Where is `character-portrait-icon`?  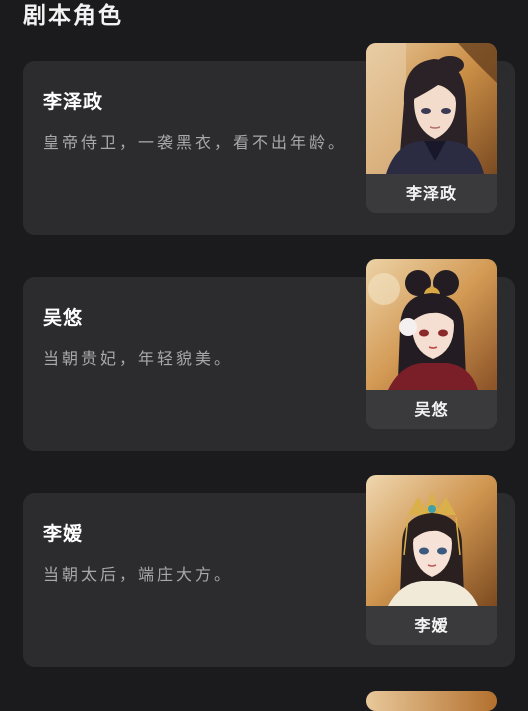
character-portrait-icon is located at coordinates (431, 701).